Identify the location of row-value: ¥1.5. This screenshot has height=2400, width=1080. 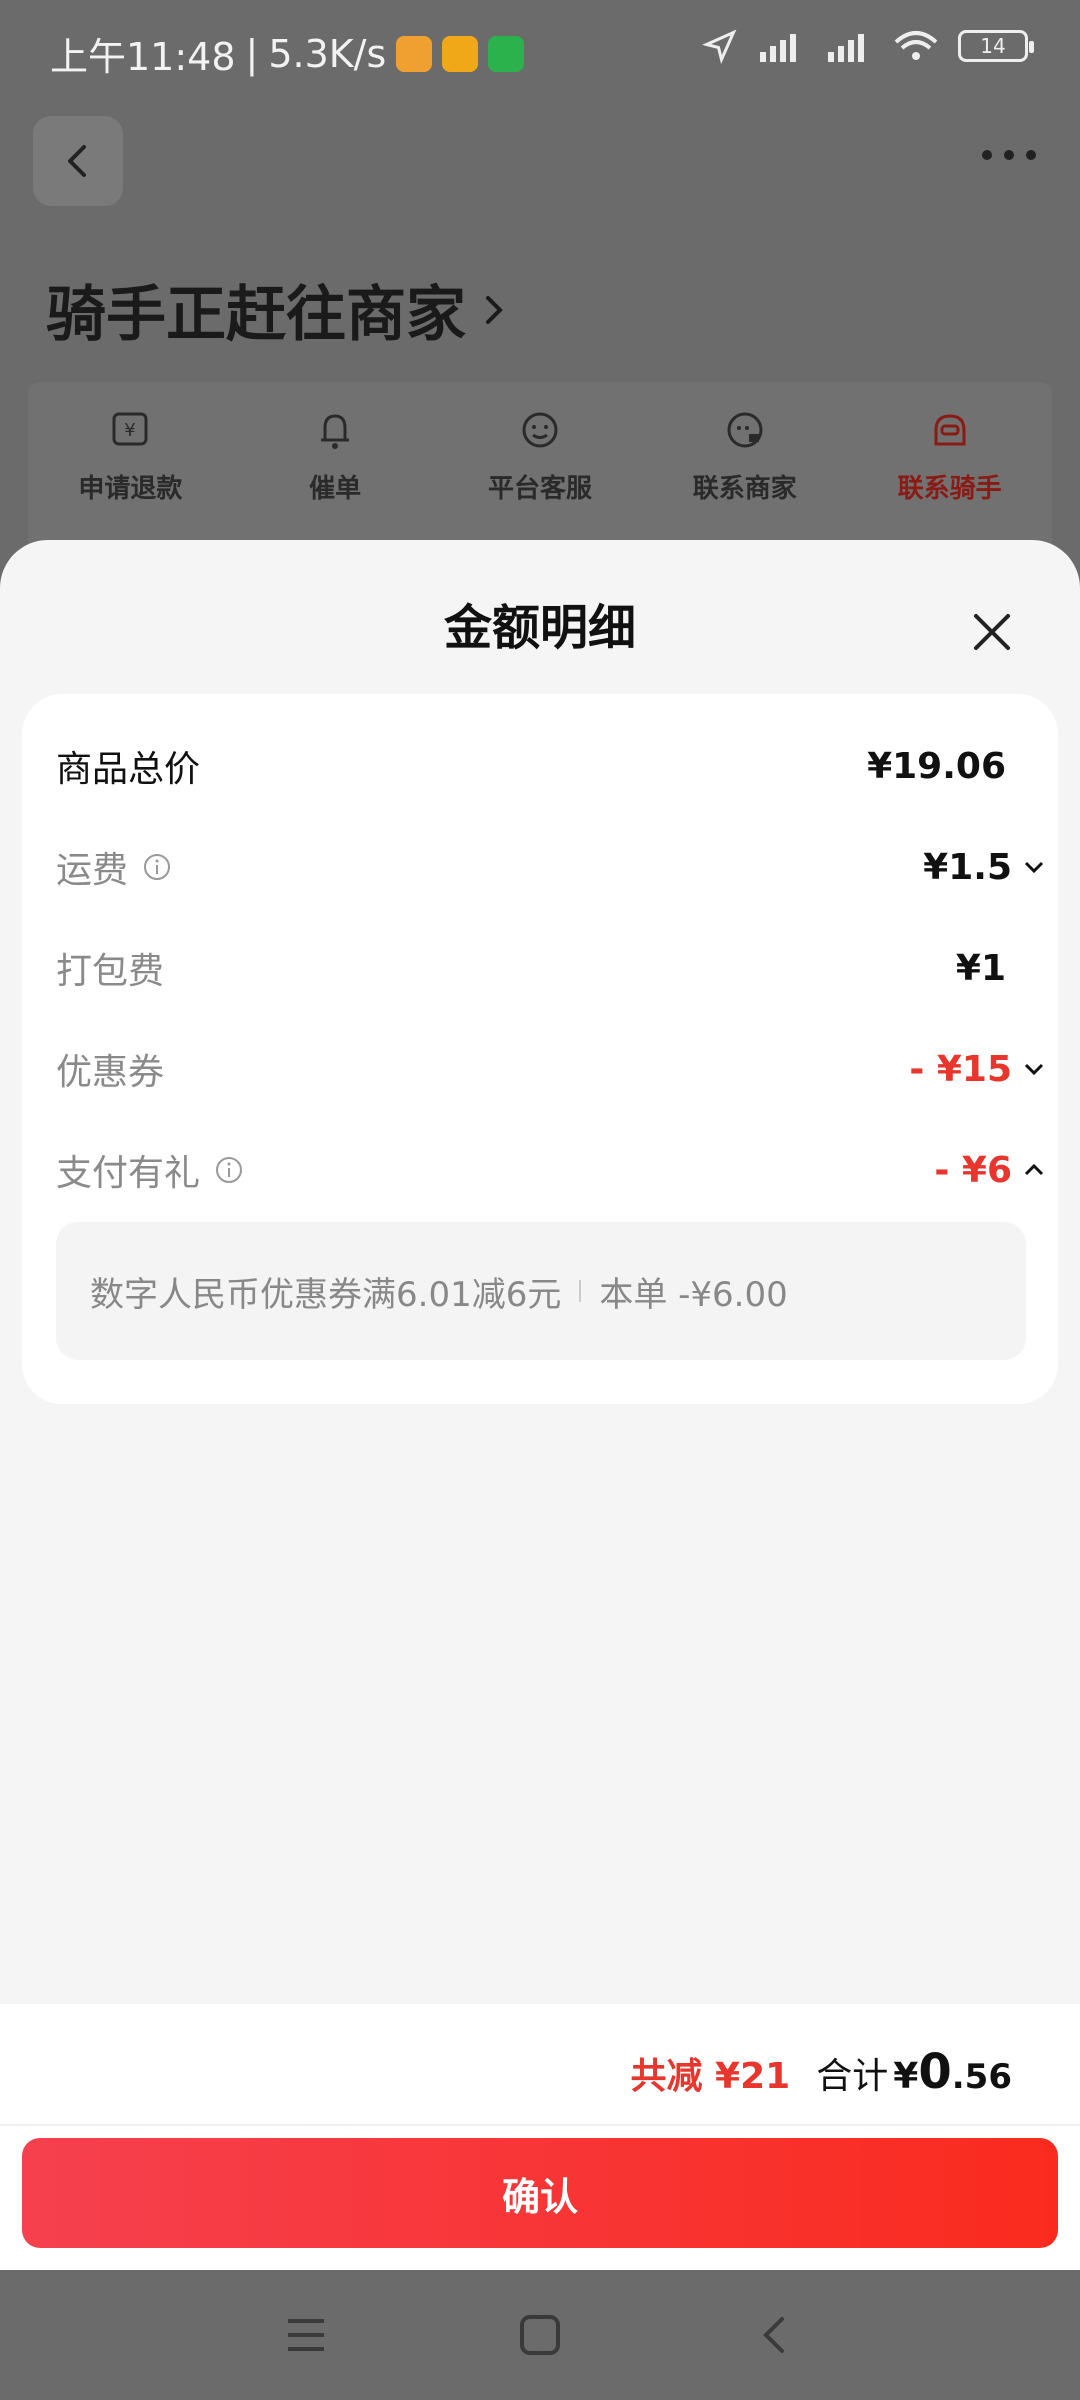
(967, 867).